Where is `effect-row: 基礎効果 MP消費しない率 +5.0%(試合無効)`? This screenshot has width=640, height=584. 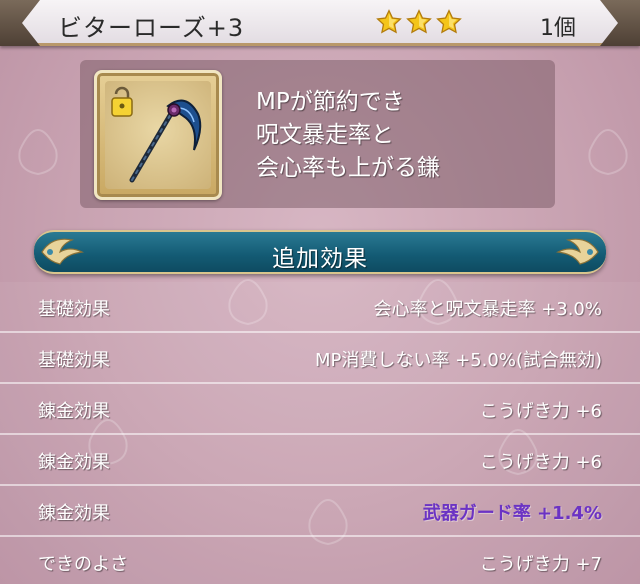
effect-row: 基礎効果 MP消費しない率 +5.0%(試合無効) is located at coordinates (320, 358).